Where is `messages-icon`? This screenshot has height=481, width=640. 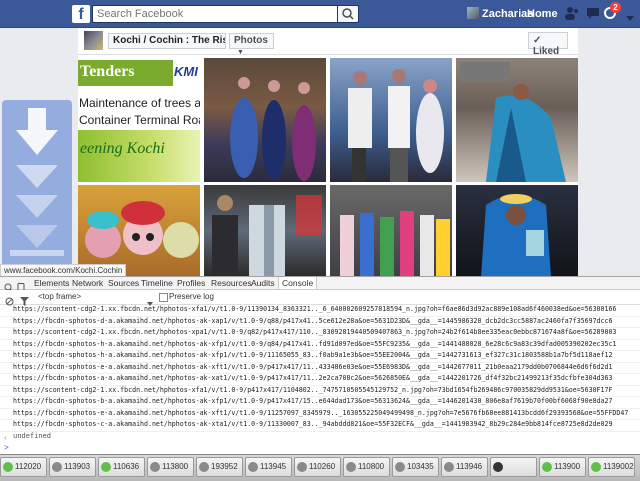 messages-icon is located at coordinates (593, 13).